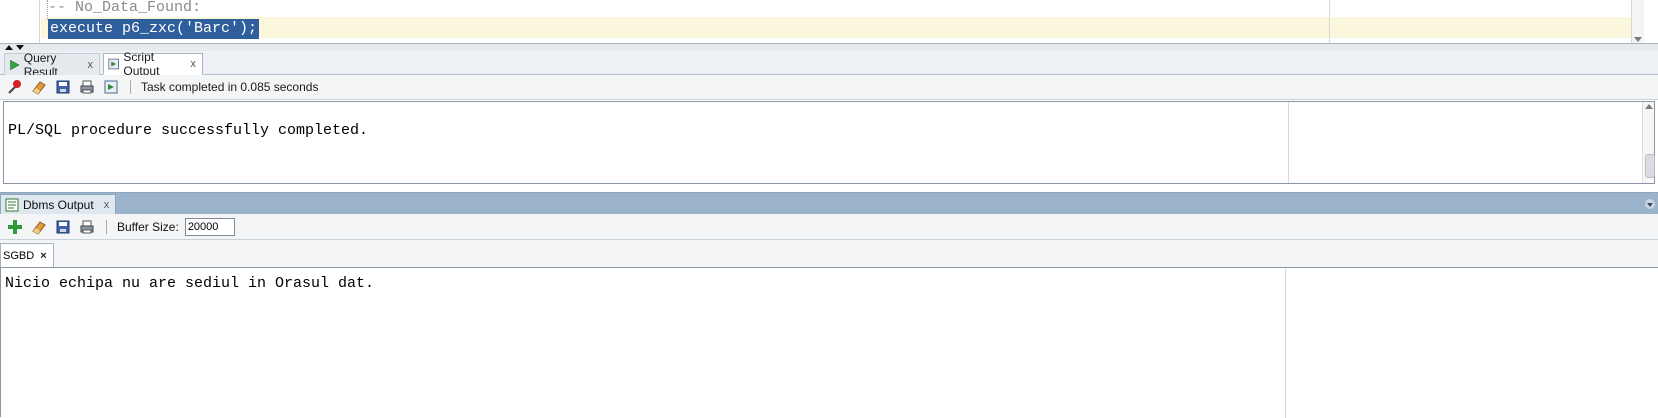 This screenshot has height=418, width=1658. I want to click on tab-query-result: Query Result x, so click(52, 65).